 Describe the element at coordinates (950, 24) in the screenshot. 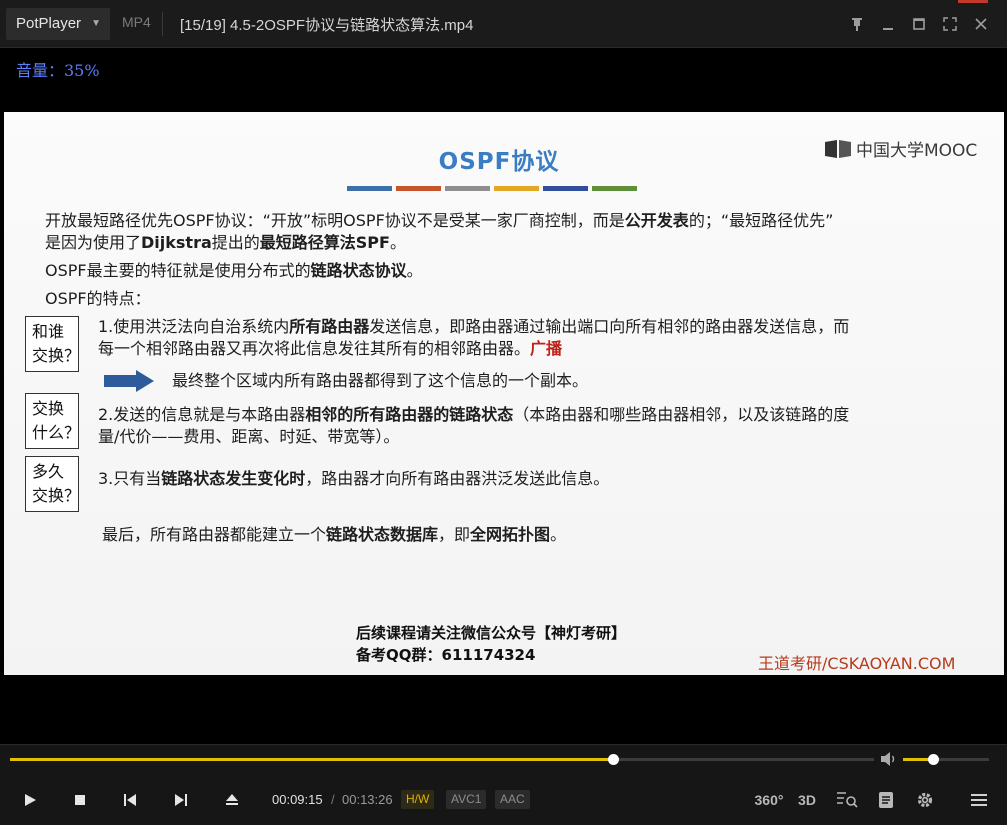

I see `fullscreen-icon` at that location.